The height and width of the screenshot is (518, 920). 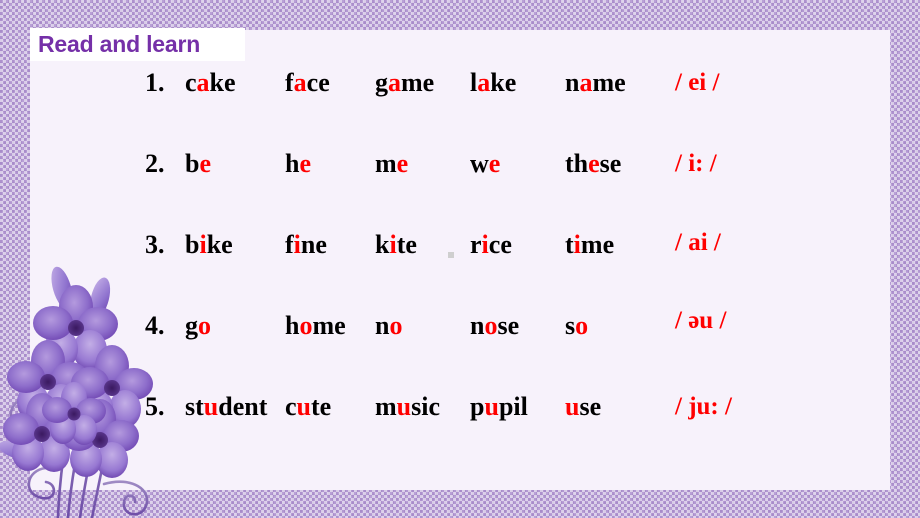 I want to click on vocab-word: use, so click(x=583, y=407).